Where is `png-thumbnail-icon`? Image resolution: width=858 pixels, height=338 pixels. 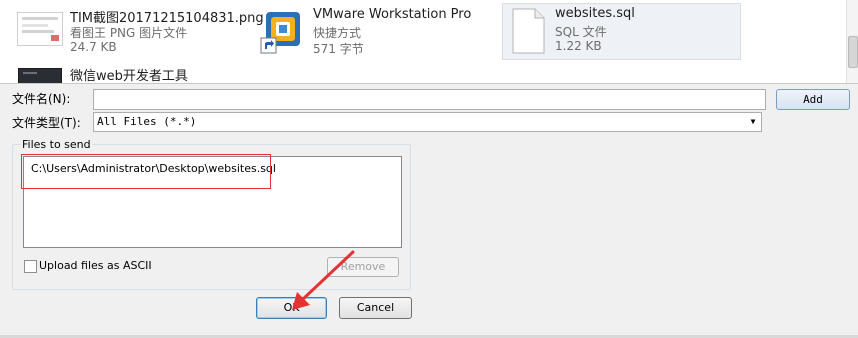 png-thumbnail-icon is located at coordinates (40, 29).